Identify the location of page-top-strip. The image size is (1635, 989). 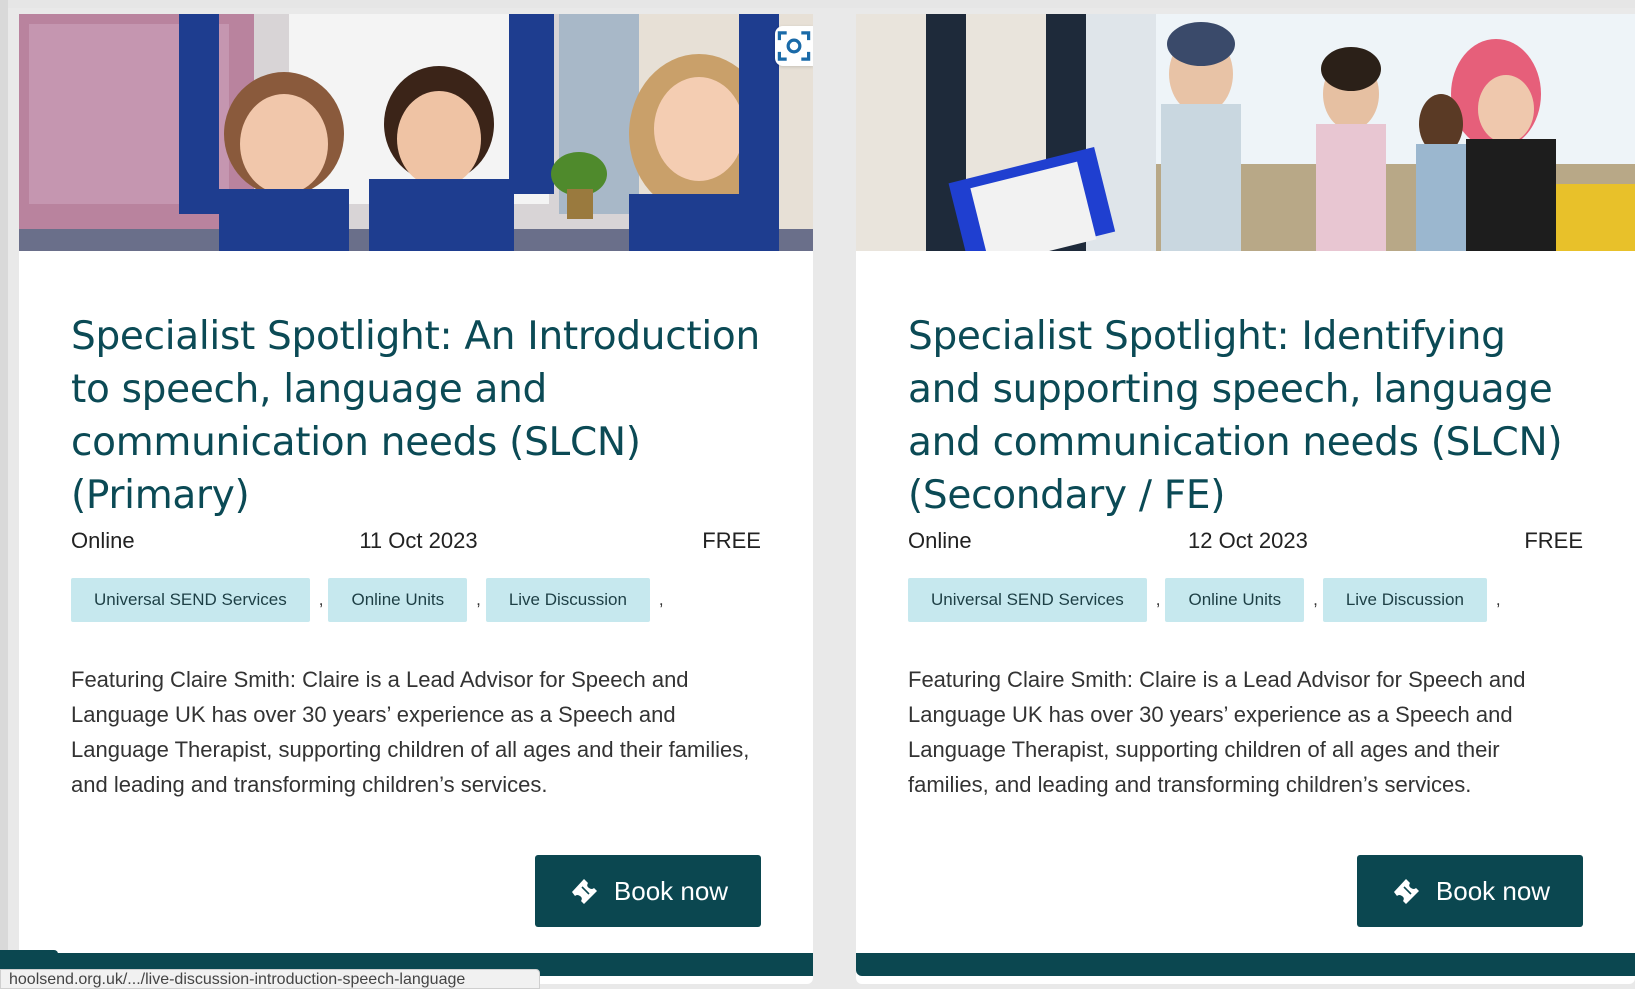
(817, 4).